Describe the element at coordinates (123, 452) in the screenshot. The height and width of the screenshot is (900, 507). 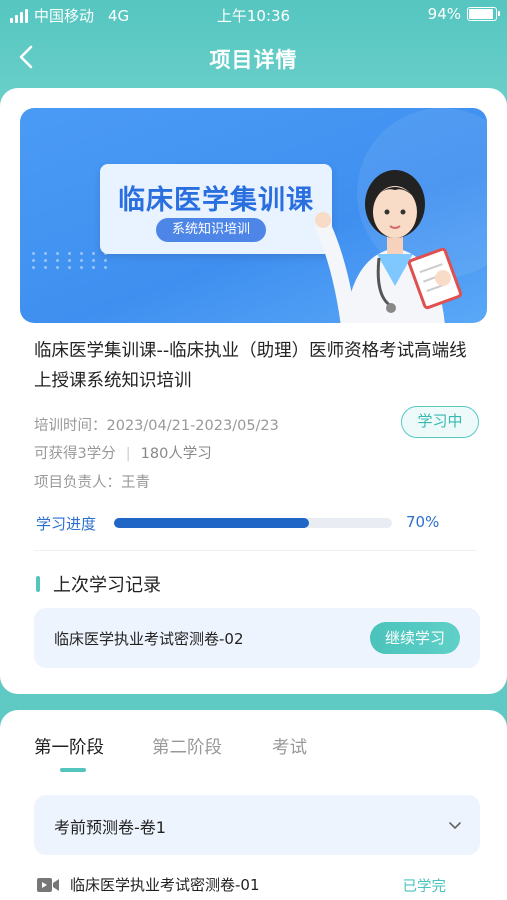
I see `project-stats: 可获得3学分 | 180人学习` at that location.